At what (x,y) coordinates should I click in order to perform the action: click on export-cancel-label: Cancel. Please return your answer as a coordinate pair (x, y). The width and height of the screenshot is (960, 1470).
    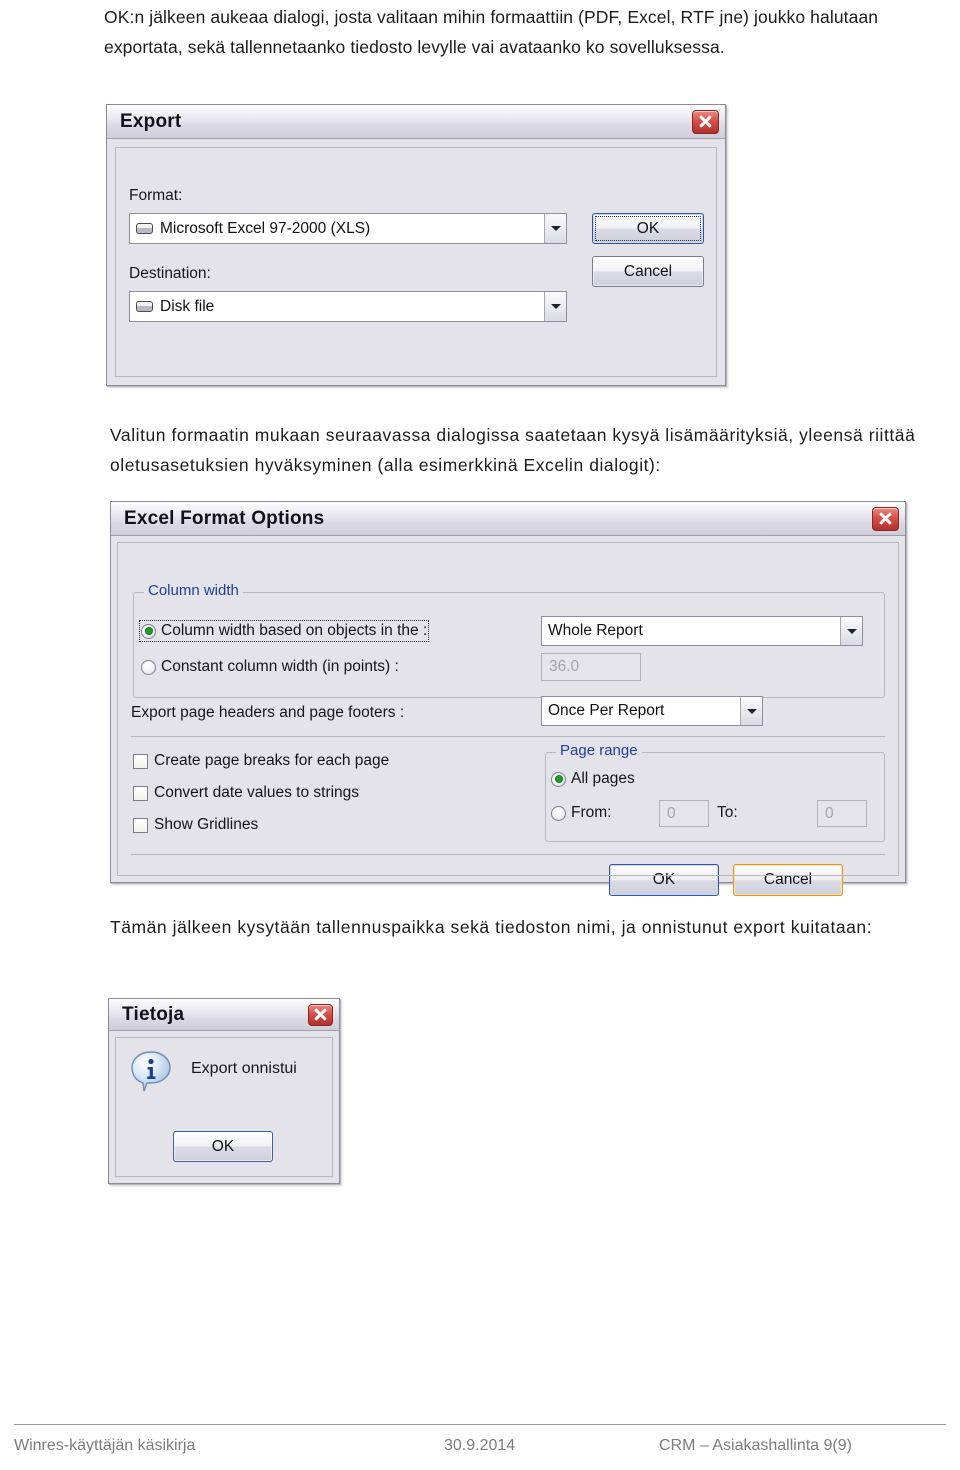
    Looking at the image, I should click on (648, 271).